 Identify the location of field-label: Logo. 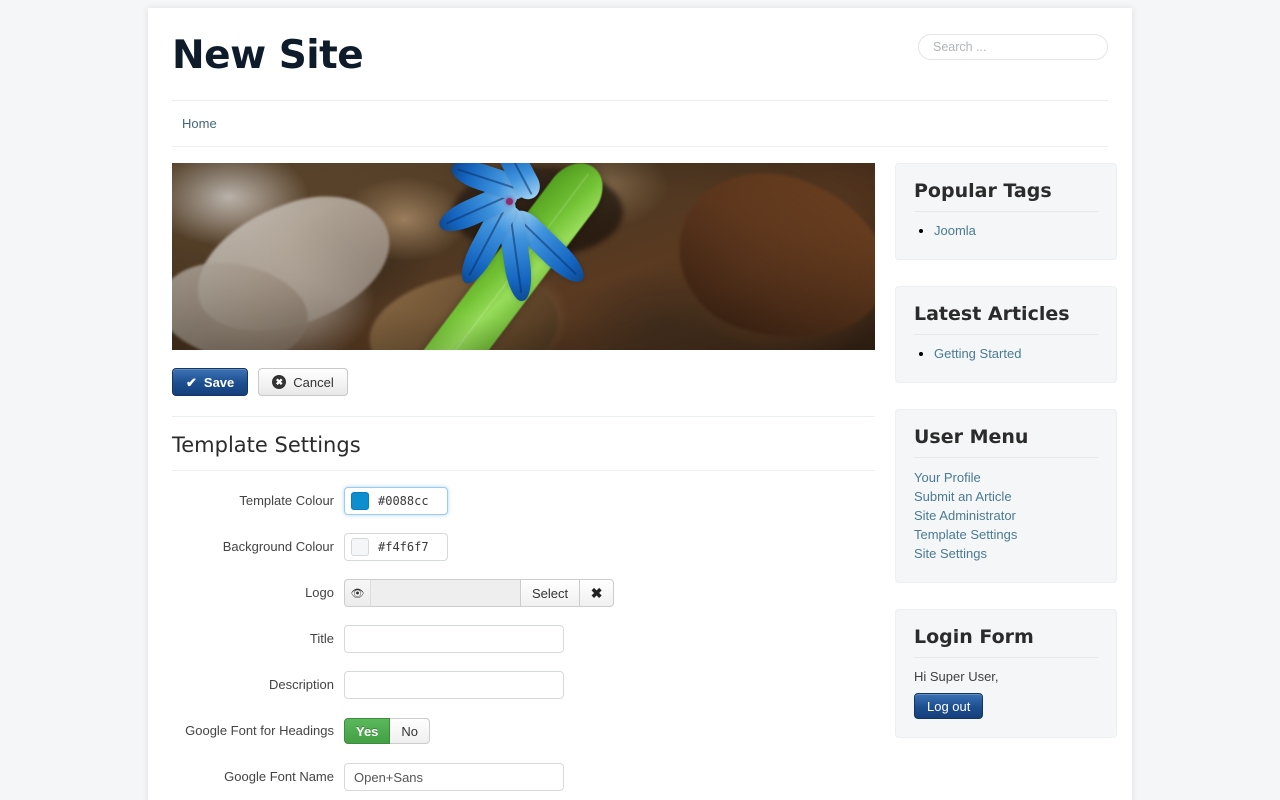
(319, 592).